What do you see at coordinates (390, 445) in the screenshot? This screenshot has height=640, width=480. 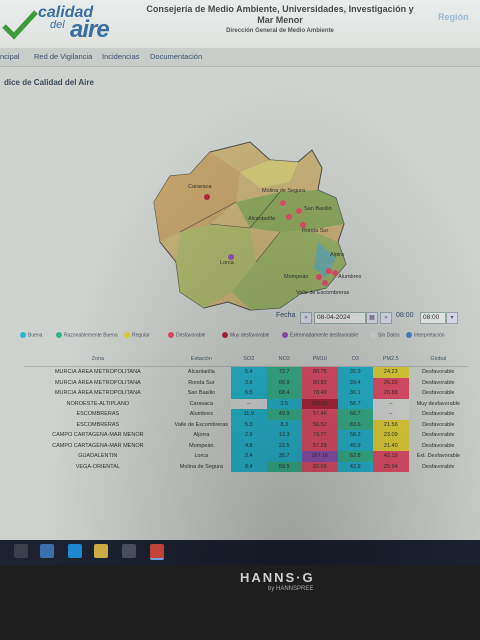 I see `cell-pm25: 21.40` at bounding box center [390, 445].